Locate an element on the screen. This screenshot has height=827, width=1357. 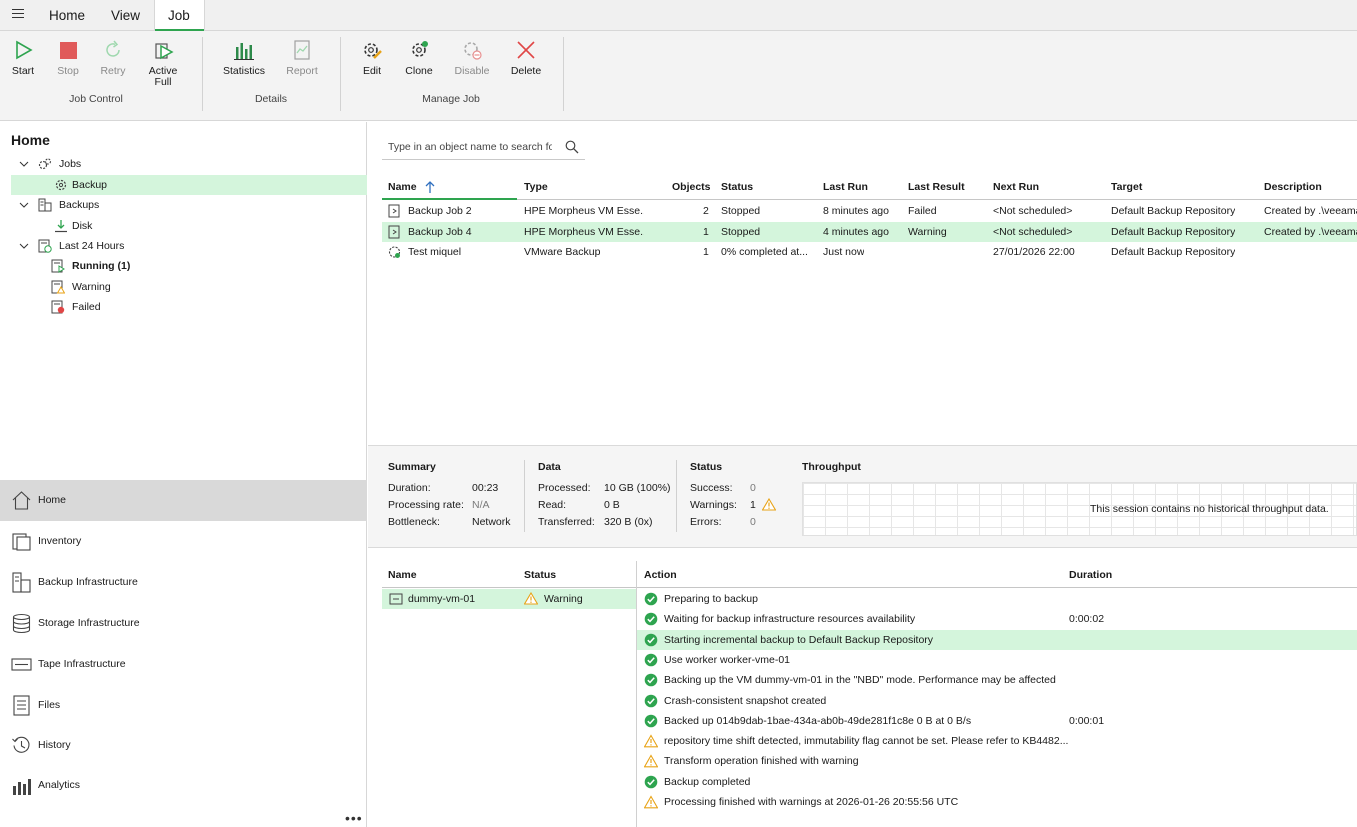
nav-inventory: Inventory is located at coordinates (183, 541).